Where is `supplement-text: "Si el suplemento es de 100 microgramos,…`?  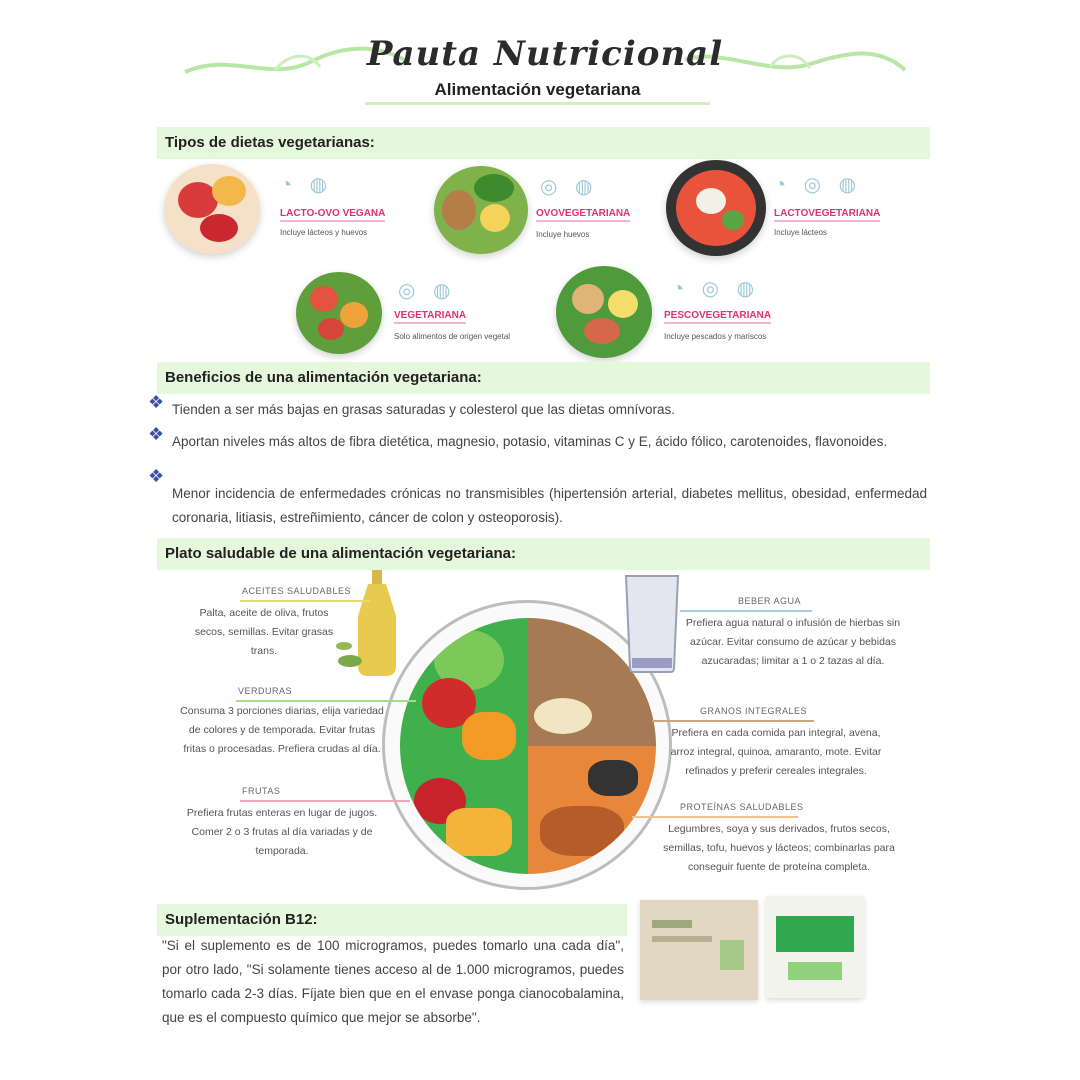 supplement-text: "Si el suplemento es de 100 microgramos,… is located at coordinates (393, 981).